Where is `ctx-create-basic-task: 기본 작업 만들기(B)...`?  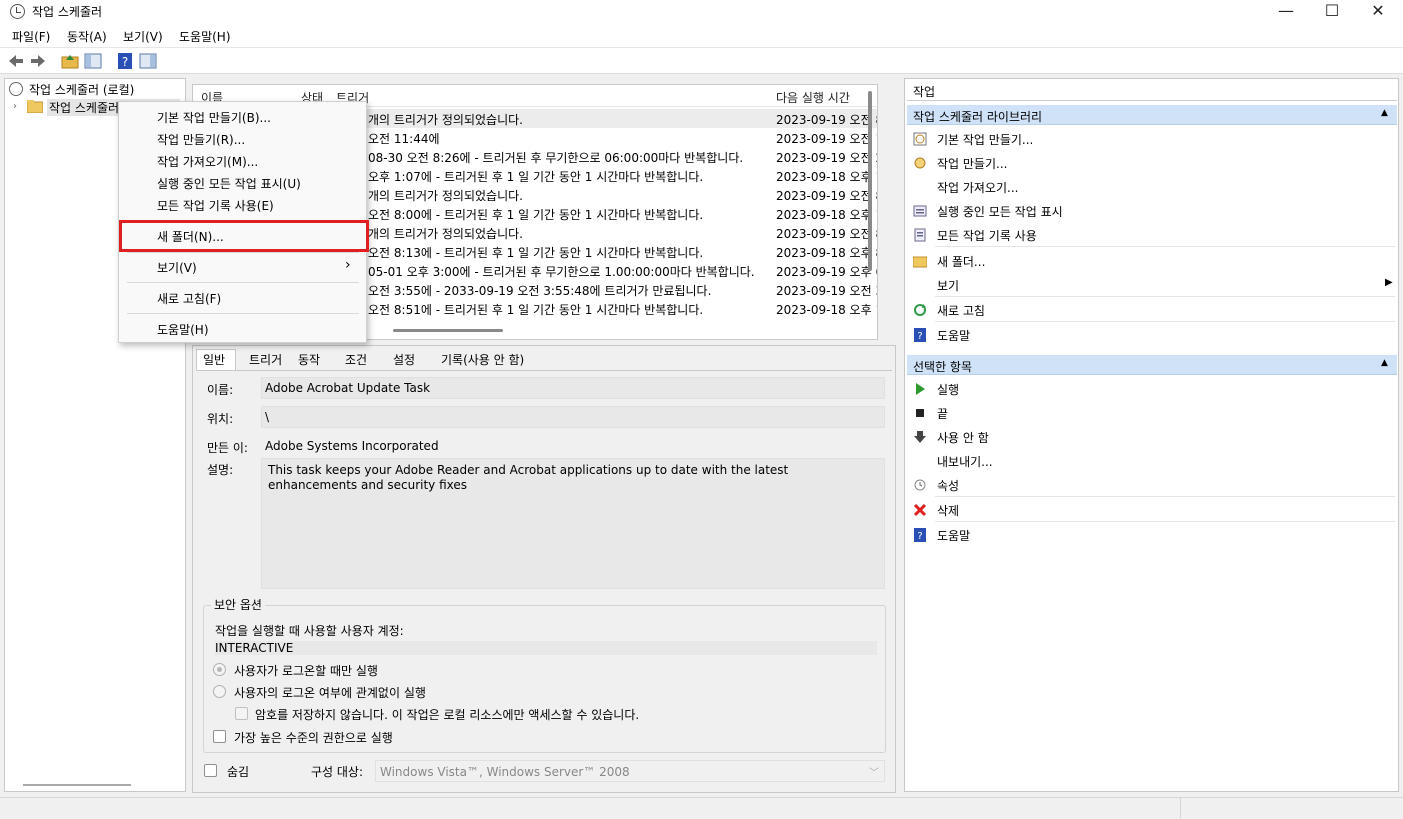 ctx-create-basic-task: 기본 작업 만들기(B)... is located at coordinates (214, 117).